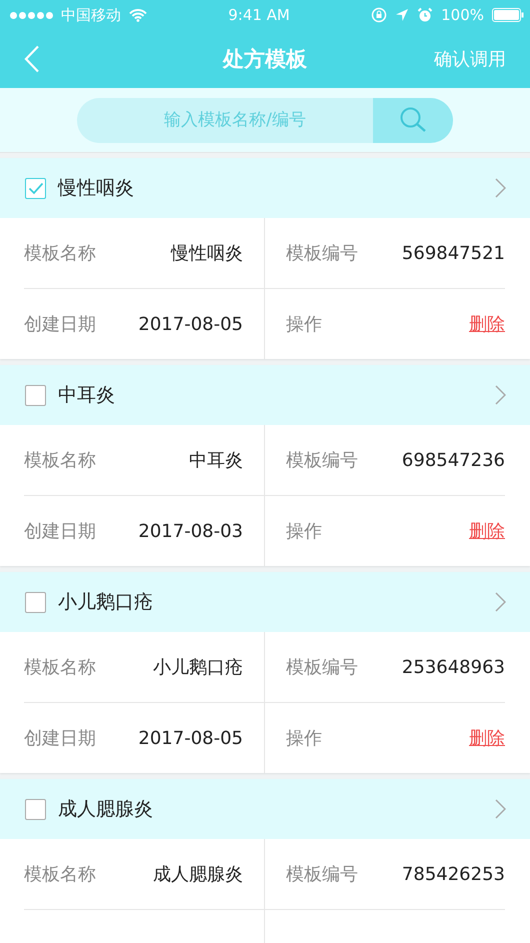 The height and width of the screenshot is (943, 530). Describe the element at coordinates (508, 15) in the screenshot. I see `battery-icon` at that location.